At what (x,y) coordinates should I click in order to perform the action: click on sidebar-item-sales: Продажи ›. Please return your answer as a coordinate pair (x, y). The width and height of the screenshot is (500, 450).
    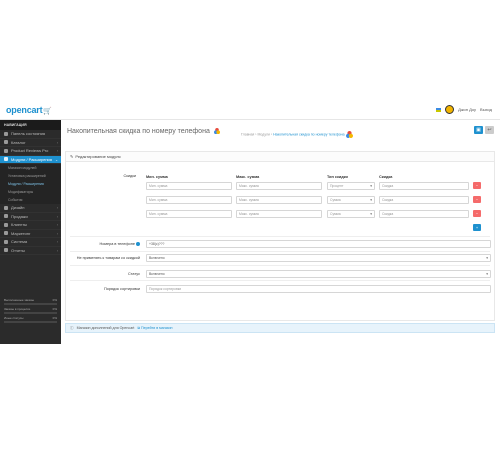
    Looking at the image, I should click on (30, 217).